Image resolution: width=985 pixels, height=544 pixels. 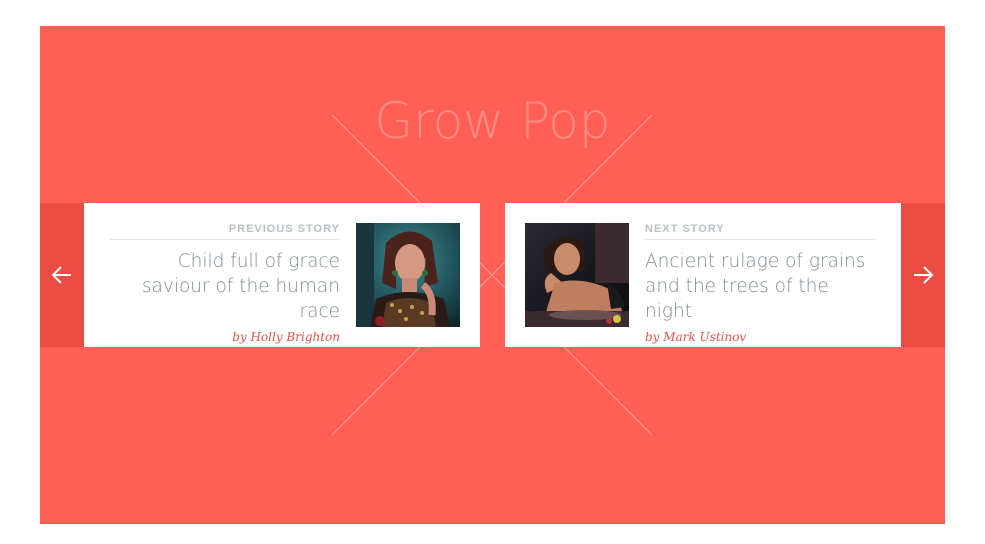 What do you see at coordinates (760, 231) in the screenshot?
I see `next-story-kicker: NEXT STORY` at bounding box center [760, 231].